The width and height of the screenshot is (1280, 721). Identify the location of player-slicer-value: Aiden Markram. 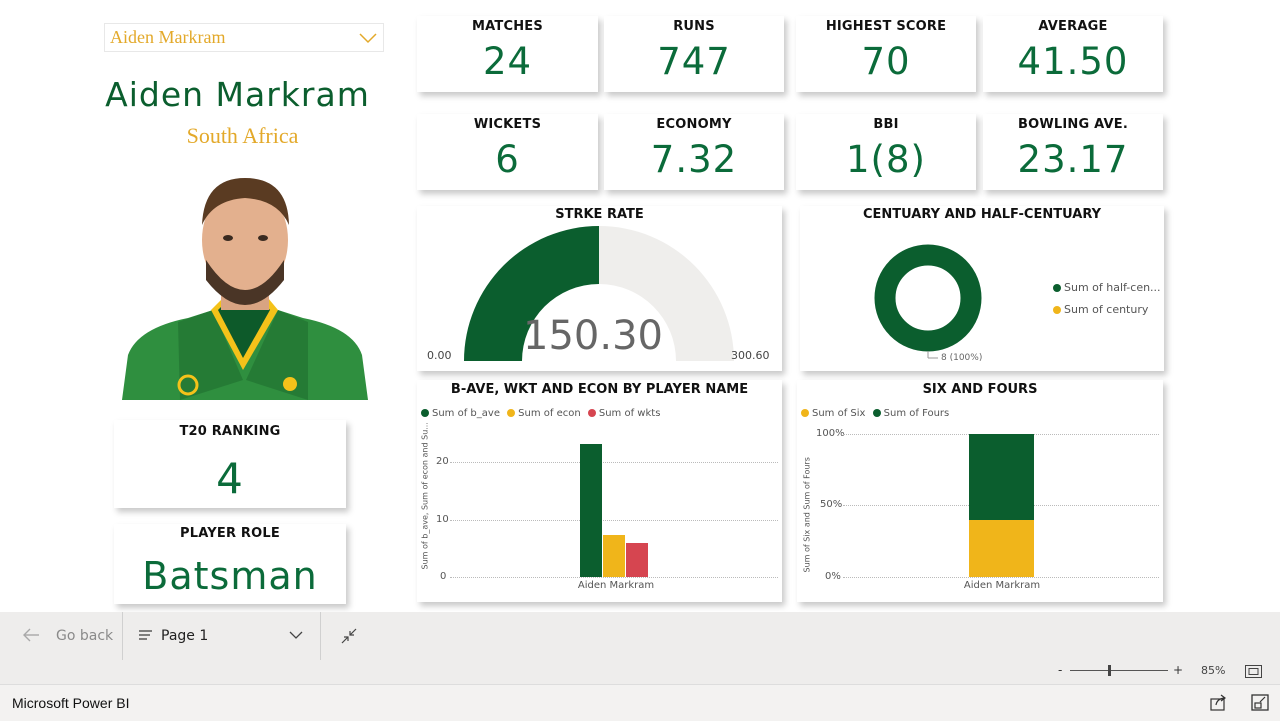
(168, 37).